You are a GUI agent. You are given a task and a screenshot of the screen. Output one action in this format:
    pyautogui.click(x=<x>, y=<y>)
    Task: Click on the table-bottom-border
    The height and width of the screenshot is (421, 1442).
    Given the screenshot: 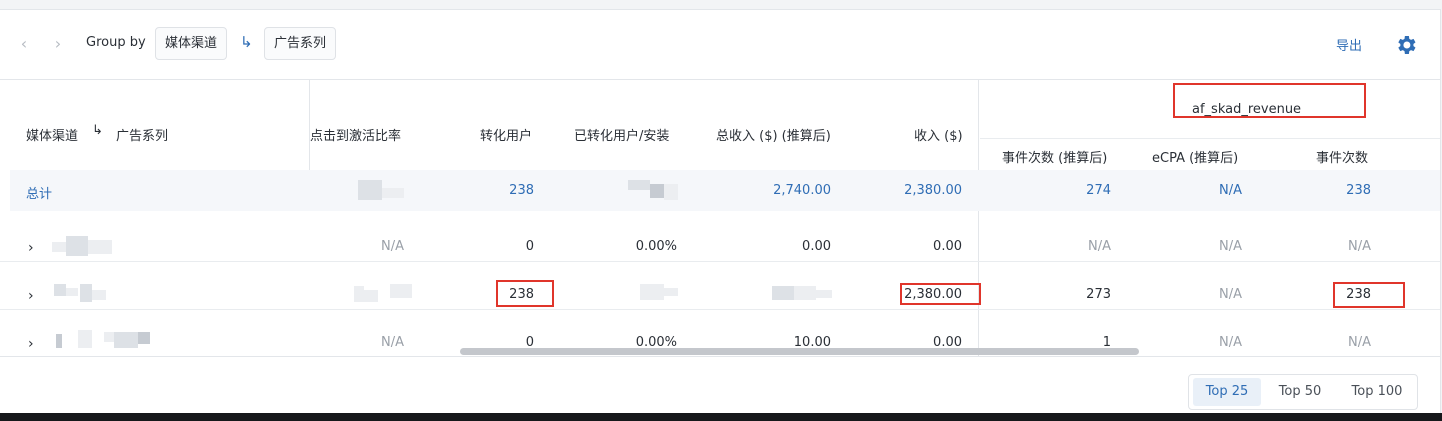 What is the action you would take?
    pyautogui.click(x=720, y=356)
    